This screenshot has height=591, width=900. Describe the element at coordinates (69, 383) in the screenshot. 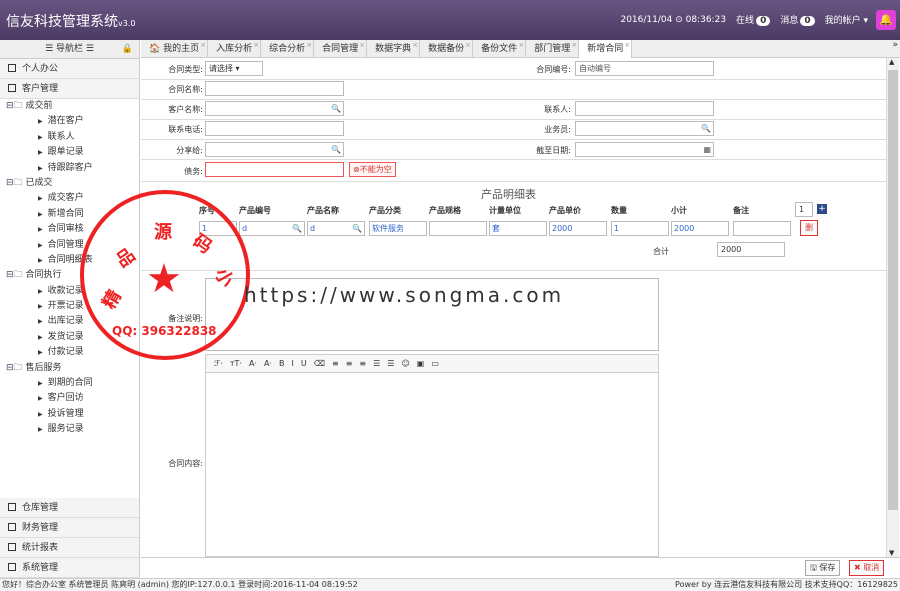

I see `tree-item: ▶ 到期的合同` at that location.